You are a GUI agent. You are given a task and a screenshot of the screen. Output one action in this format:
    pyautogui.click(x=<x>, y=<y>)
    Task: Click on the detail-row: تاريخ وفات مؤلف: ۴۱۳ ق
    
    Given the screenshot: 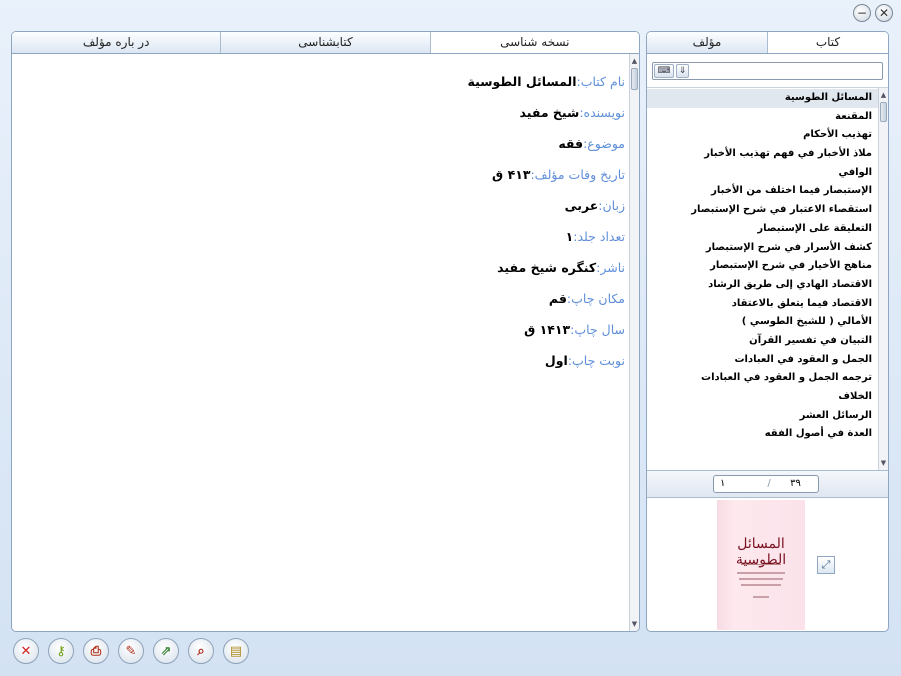 What is the action you would take?
    pyautogui.click(x=546, y=174)
    